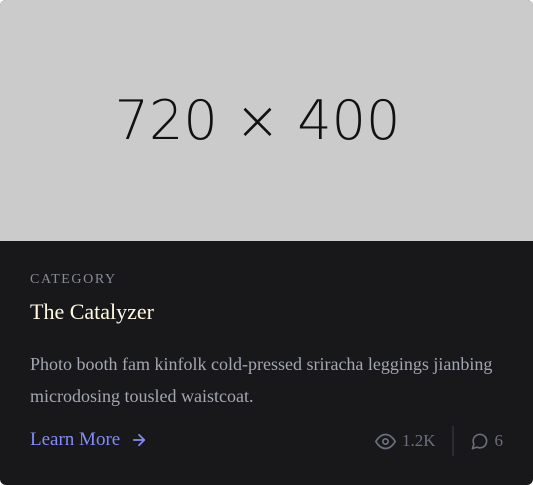  What do you see at coordinates (257, 120) in the screenshot?
I see `image-placeholder-label: 720 × 400` at bounding box center [257, 120].